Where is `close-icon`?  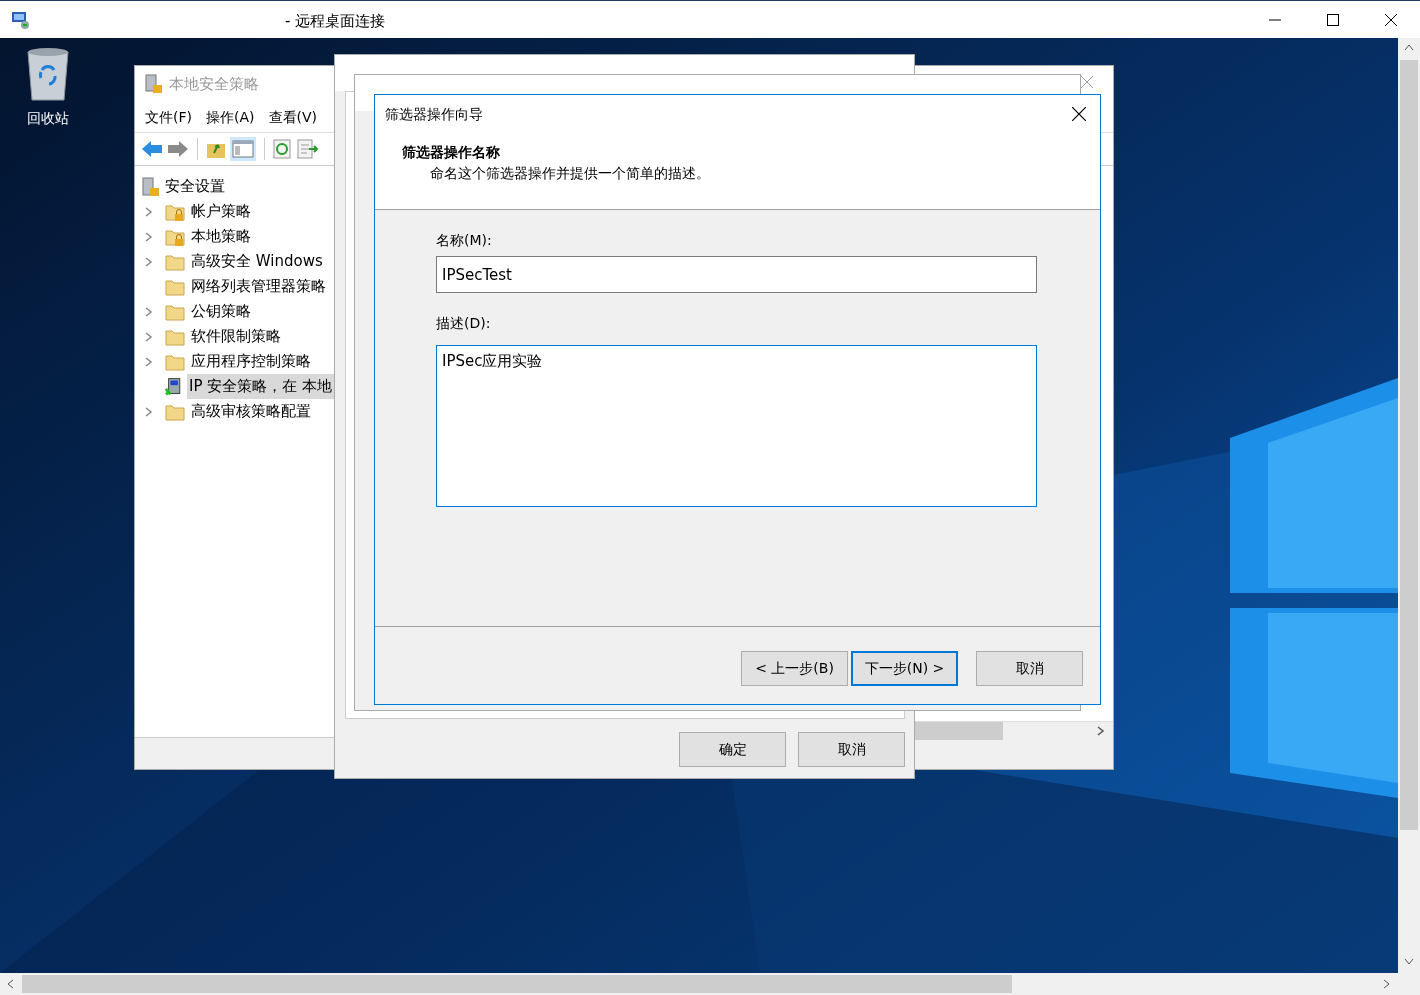
close-icon is located at coordinates (1391, 20).